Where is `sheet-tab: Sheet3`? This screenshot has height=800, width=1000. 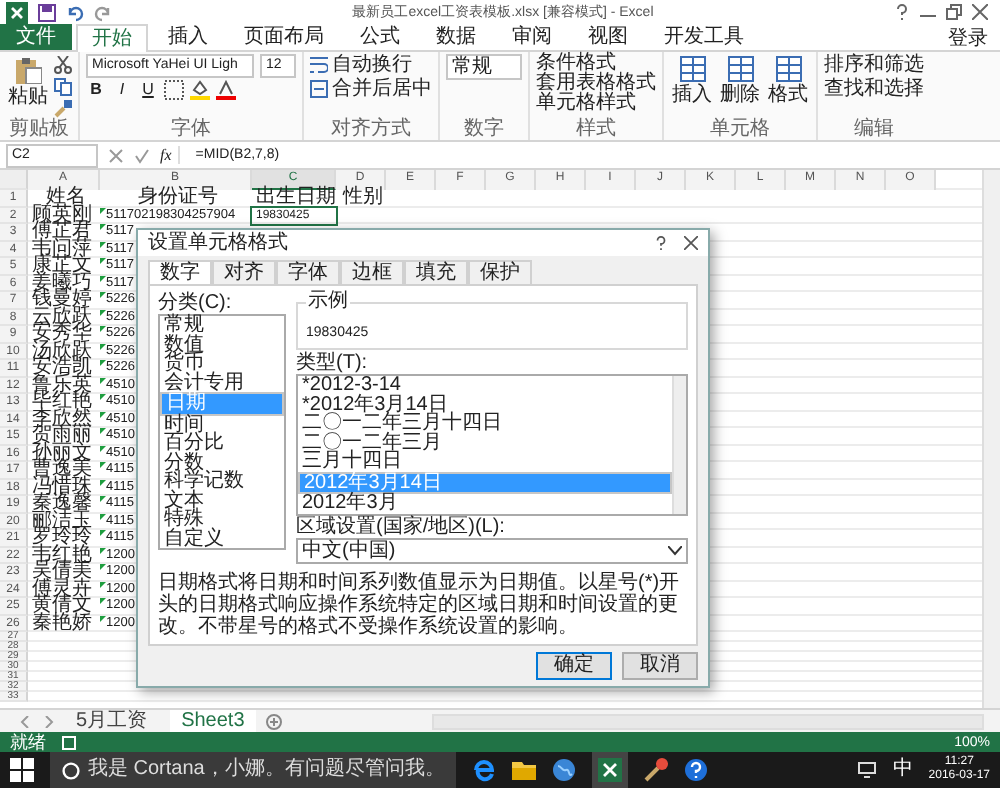
sheet-tab: Sheet3 is located at coordinates (213, 721).